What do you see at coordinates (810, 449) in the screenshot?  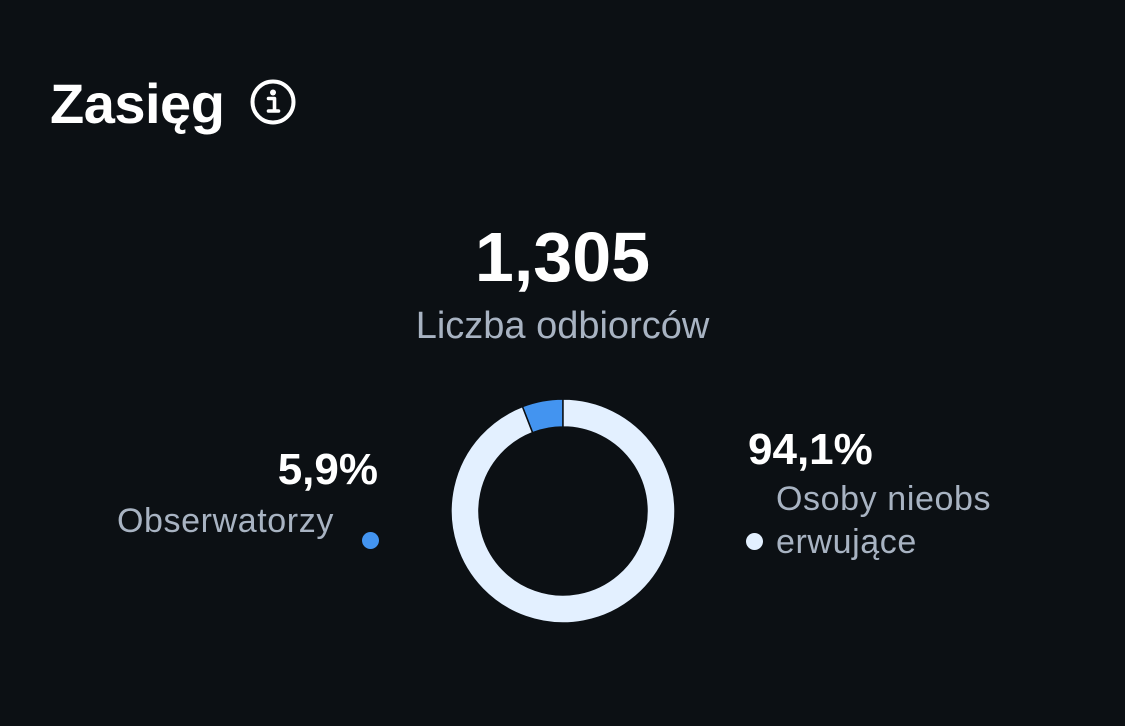 I see `non-followers-percent: 94,1%` at bounding box center [810, 449].